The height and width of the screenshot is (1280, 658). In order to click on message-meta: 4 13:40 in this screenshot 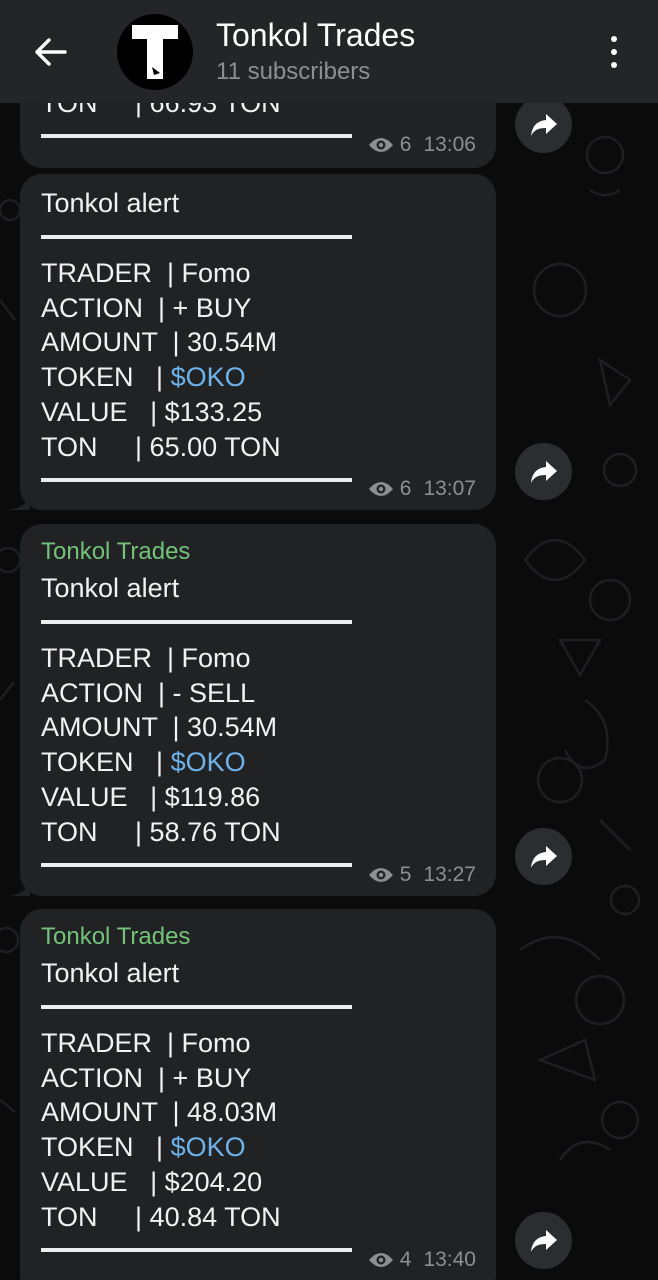, I will do `click(422, 1260)`.